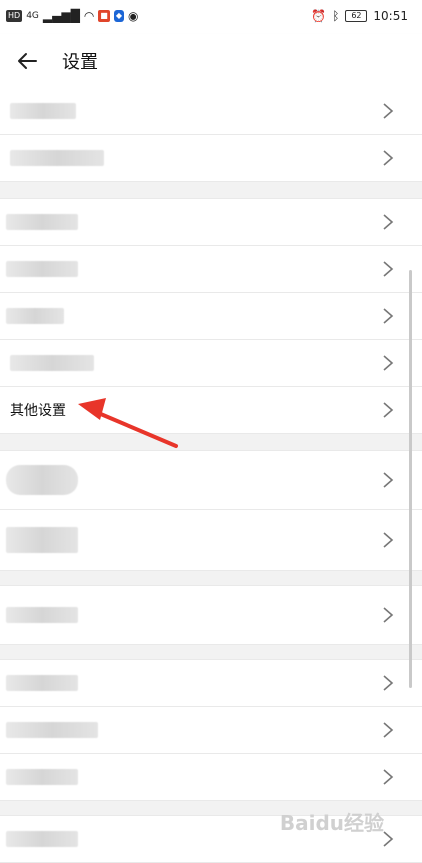 Image resolution: width=422 pixels, height=863 pixels. What do you see at coordinates (211, 17) in the screenshot?
I see `status-bar: HD 4G ▂▄▆█ ◠ ■ ◆ ◉ ⏰ ᛒ 62 10:51` at bounding box center [211, 17].